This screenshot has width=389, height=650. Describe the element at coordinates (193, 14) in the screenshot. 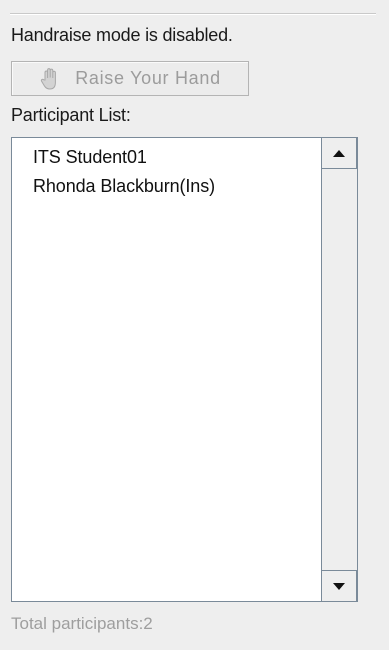

I see `top-divider` at that location.